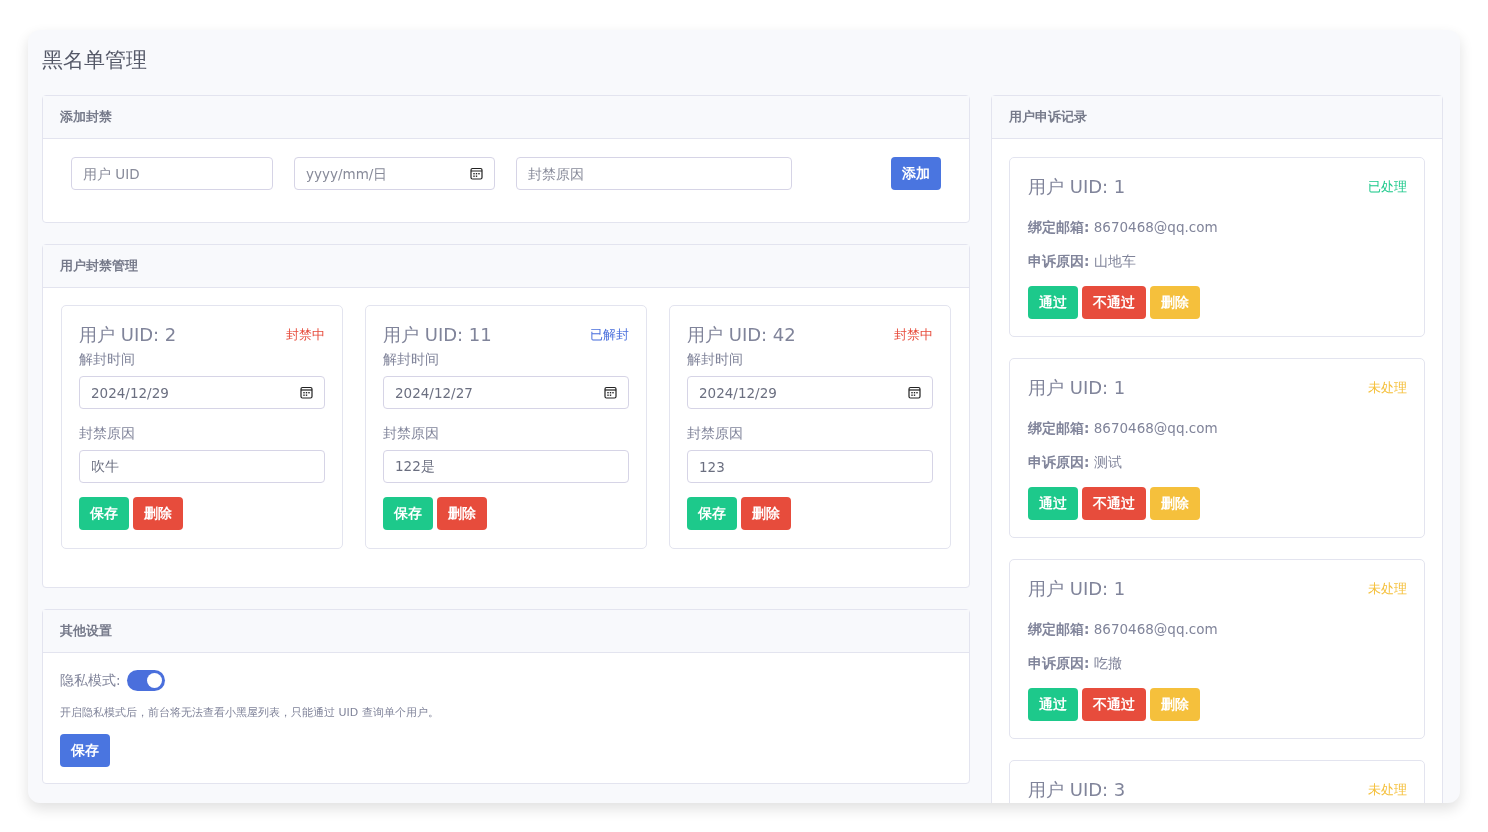 The height and width of the screenshot is (832, 1488). Describe the element at coordinates (394, 173) in the screenshot. I see `date-field: yyyy/mm/日` at that location.